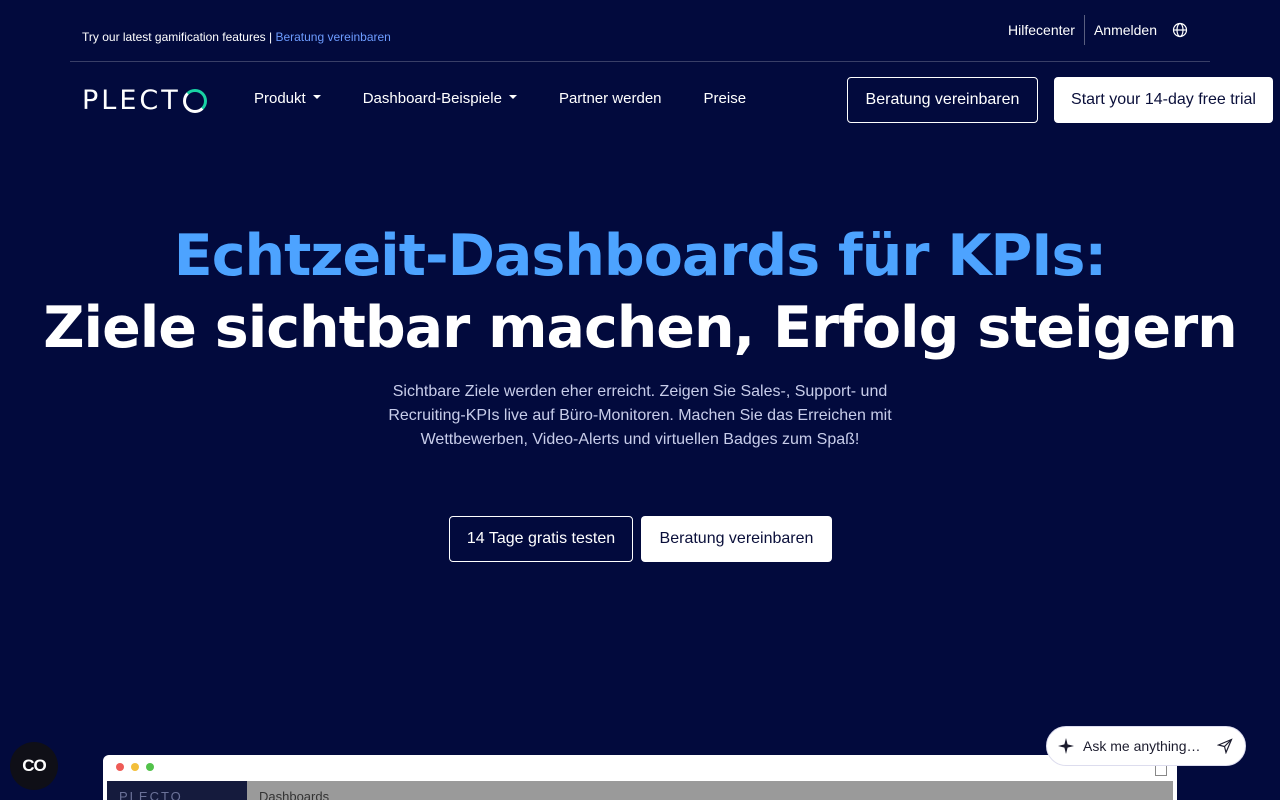 The height and width of the screenshot is (800, 1280). I want to click on nav-item-dashboard-beispiele: Dashboard-Beispiele, so click(440, 98).